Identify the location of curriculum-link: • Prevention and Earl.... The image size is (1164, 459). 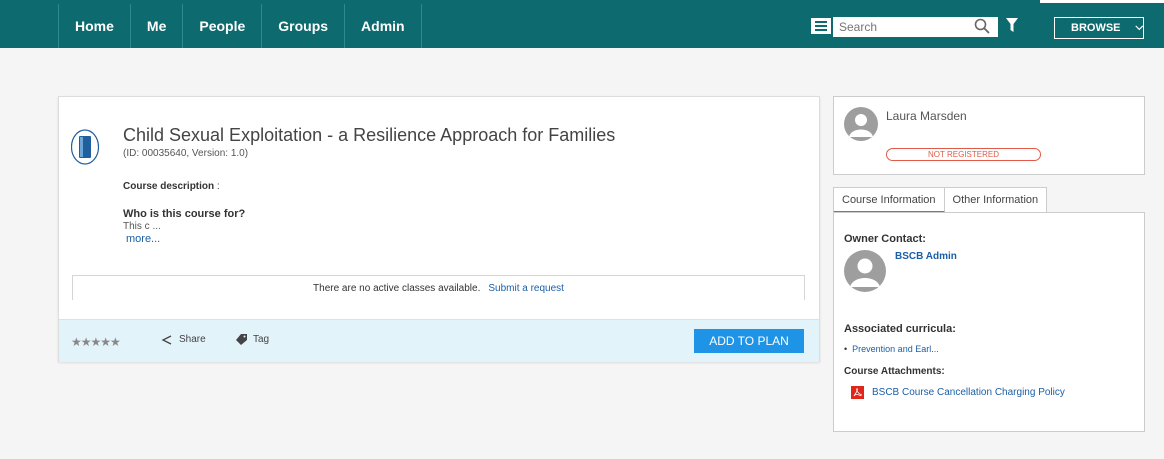
(891, 349).